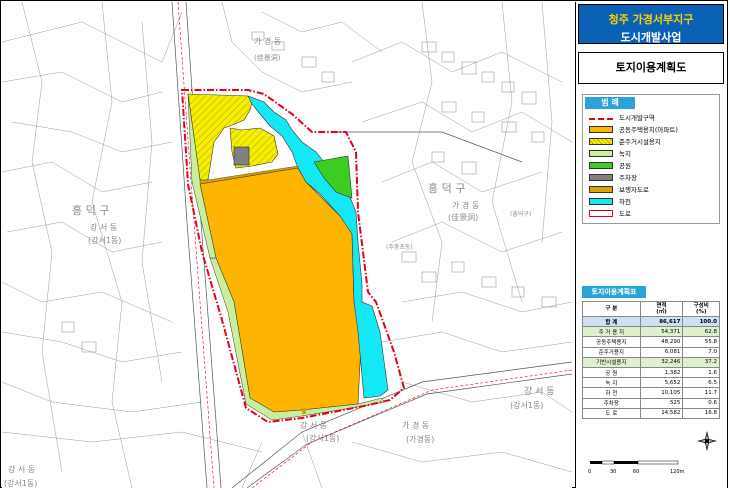 This screenshot has width=730, height=490. Describe the element at coordinates (20, 483) in the screenshot. I see `label-gangseo-corner-sub: (강서1동)` at that location.